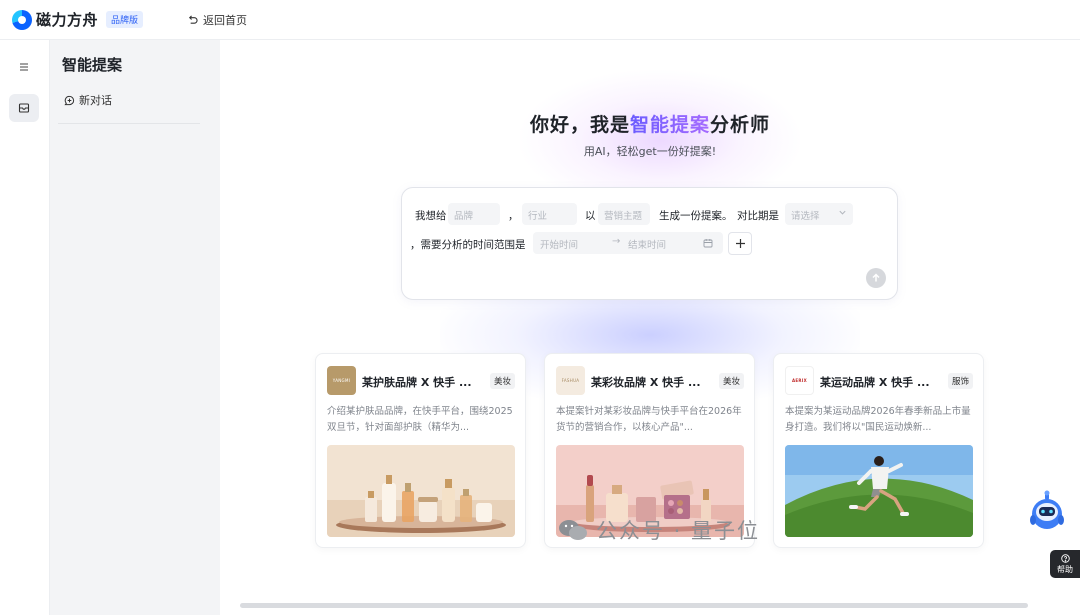 The image size is (1080, 615). I want to click on hero-title-suffix: 分析师, so click(740, 125).